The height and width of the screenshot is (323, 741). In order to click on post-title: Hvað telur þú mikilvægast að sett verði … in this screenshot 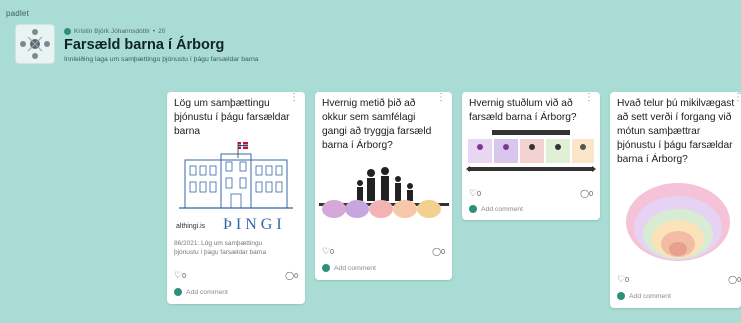, I will do `click(676, 131)`.